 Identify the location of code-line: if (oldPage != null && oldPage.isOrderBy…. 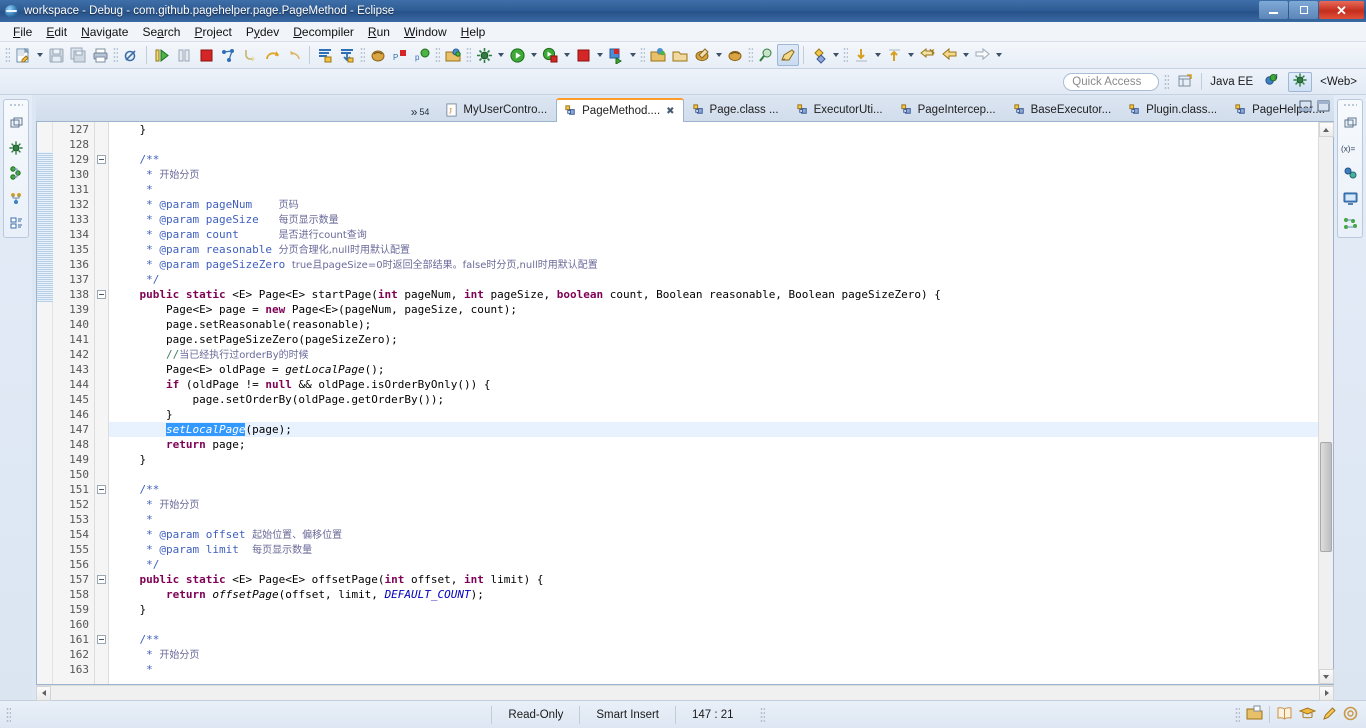
(713, 384).